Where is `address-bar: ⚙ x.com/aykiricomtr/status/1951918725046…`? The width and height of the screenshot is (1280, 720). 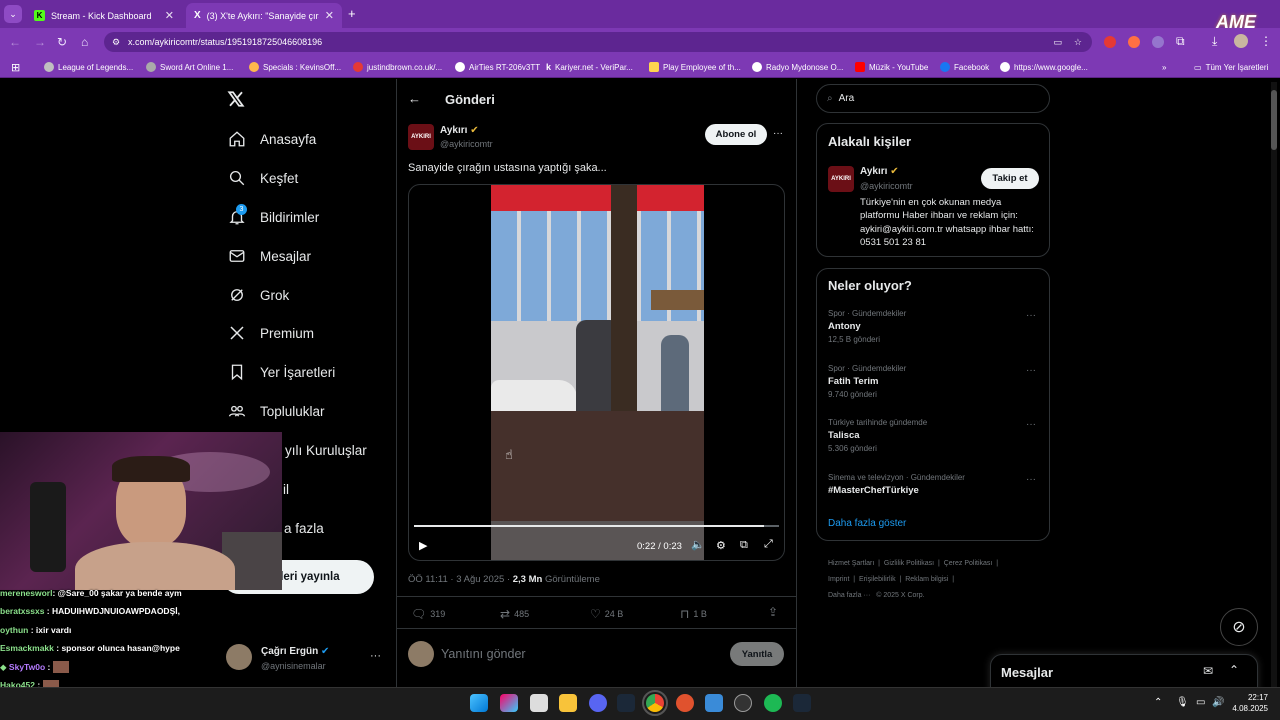
address-bar: ⚙ x.com/aykiricomtr/status/1951918725046… is located at coordinates (598, 42).